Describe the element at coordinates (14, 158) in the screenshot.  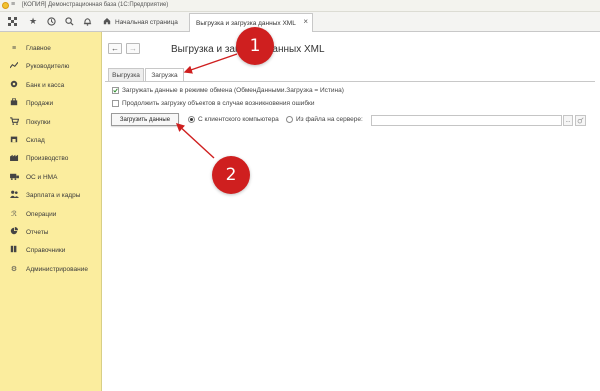
I see `factory-icon` at that location.